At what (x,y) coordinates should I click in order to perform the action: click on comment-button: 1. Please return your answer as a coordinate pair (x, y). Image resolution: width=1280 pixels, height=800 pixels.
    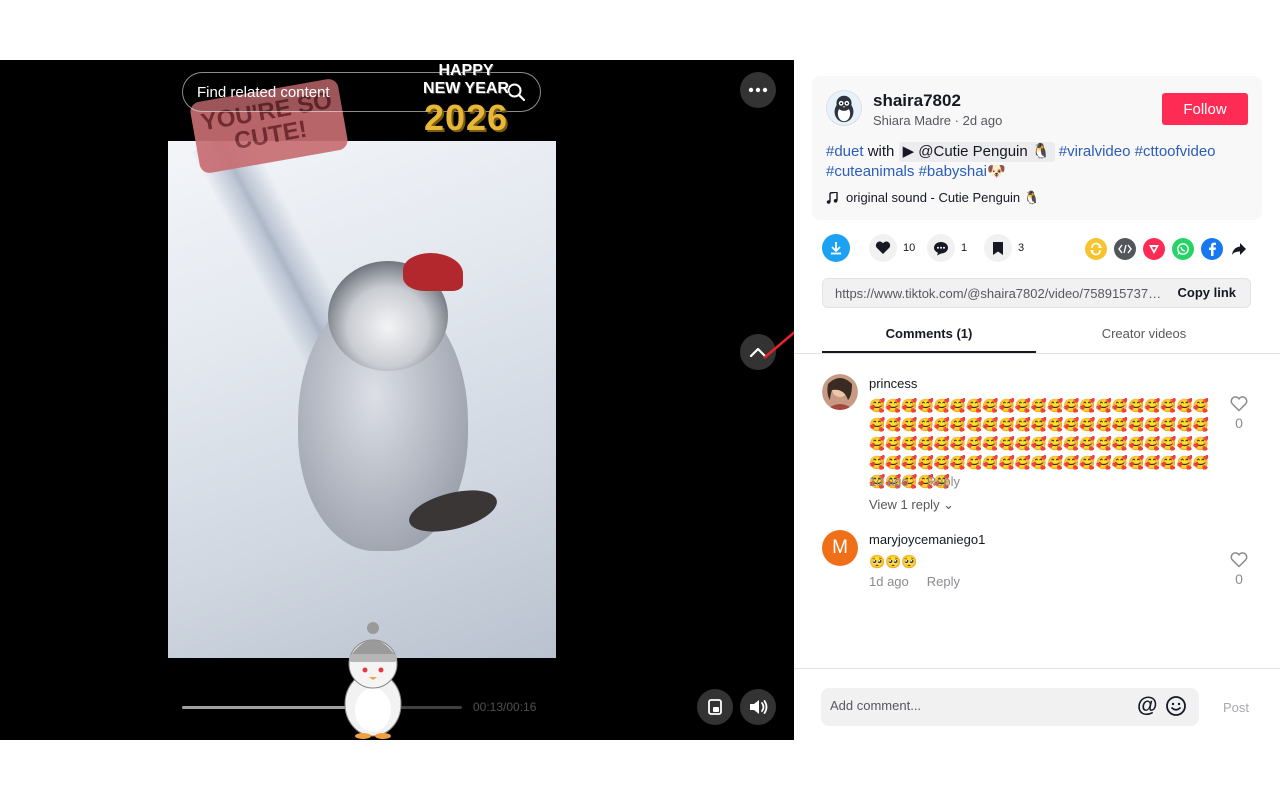
    Looking at the image, I should click on (947, 248).